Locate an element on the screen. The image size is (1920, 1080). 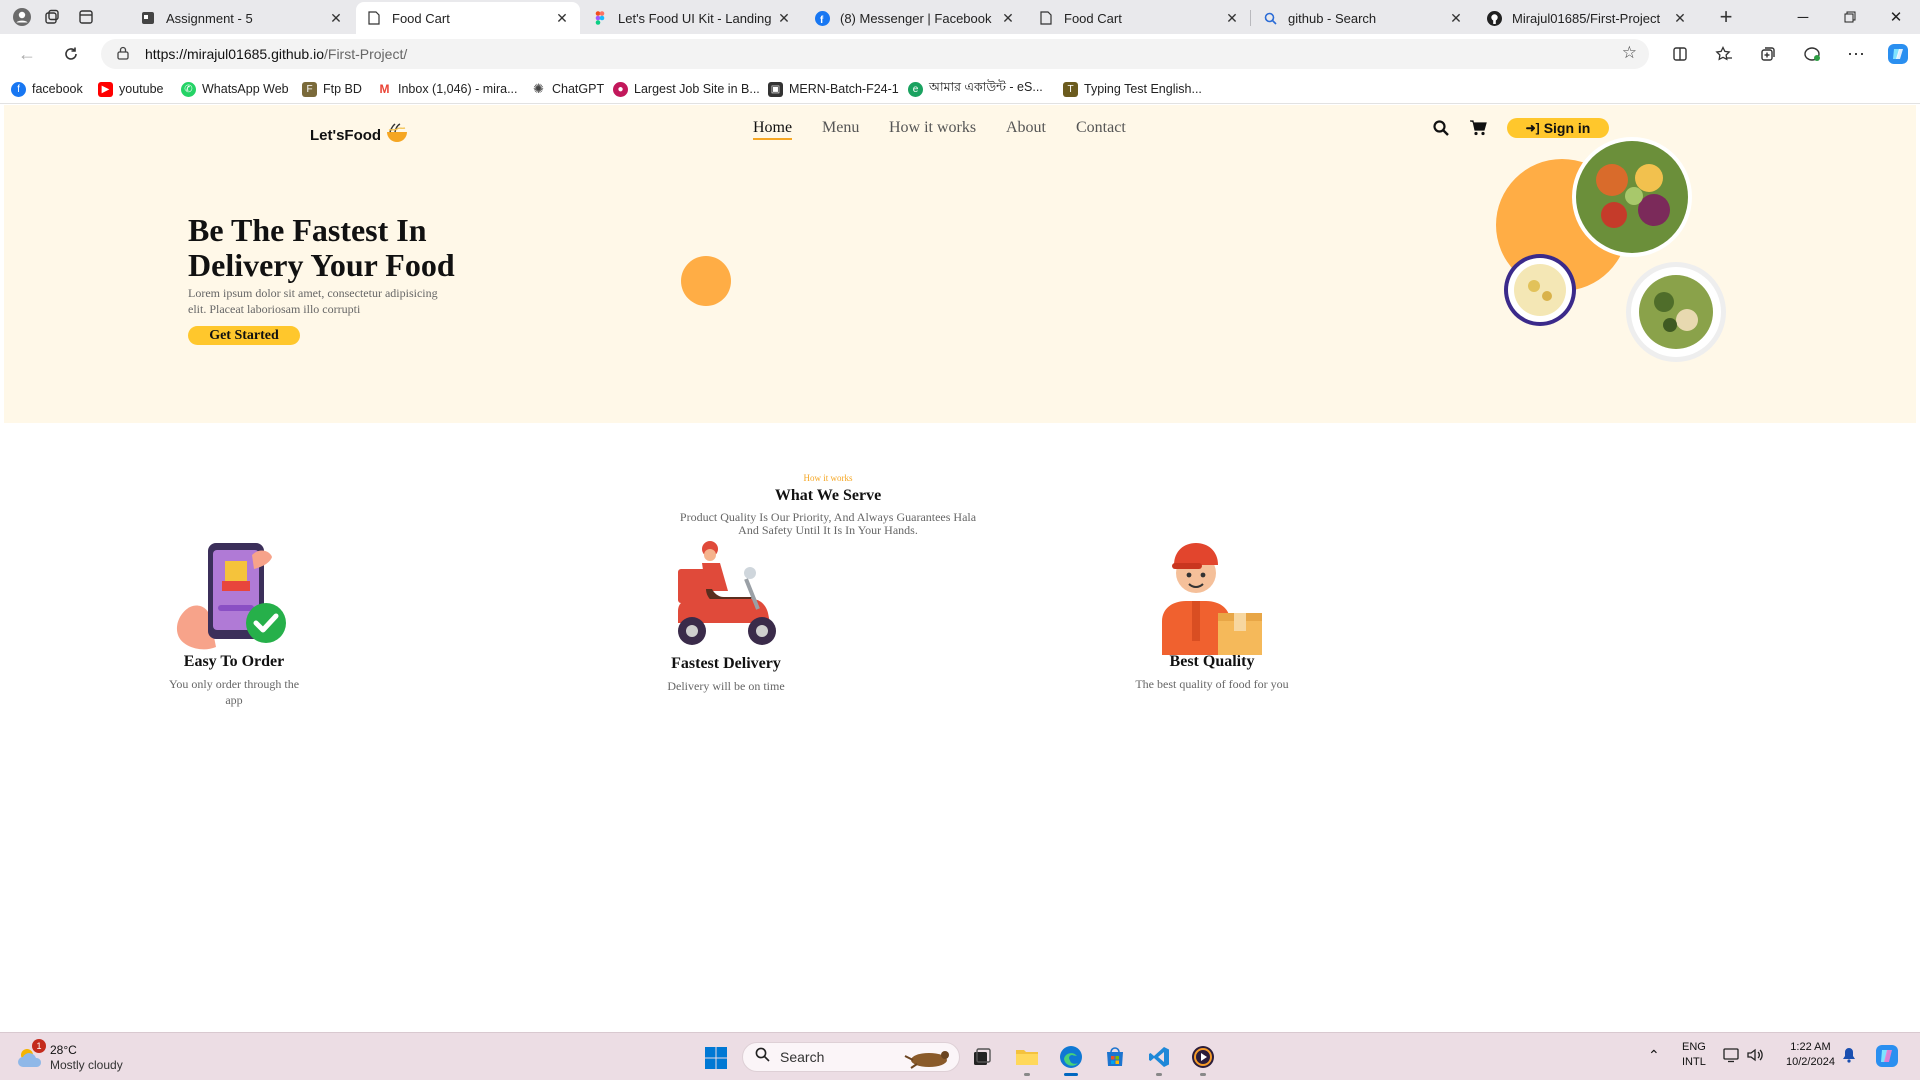
taskbar-search-box: Search is located at coordinates (851, 1057).